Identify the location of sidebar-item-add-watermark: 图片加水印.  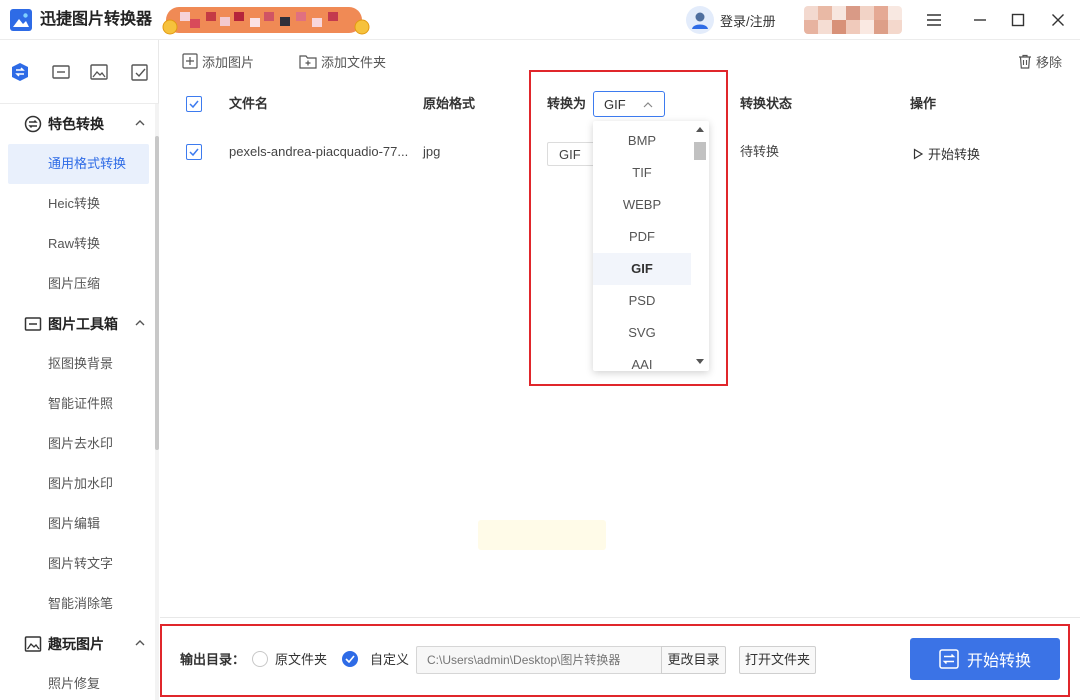
(78, 484).